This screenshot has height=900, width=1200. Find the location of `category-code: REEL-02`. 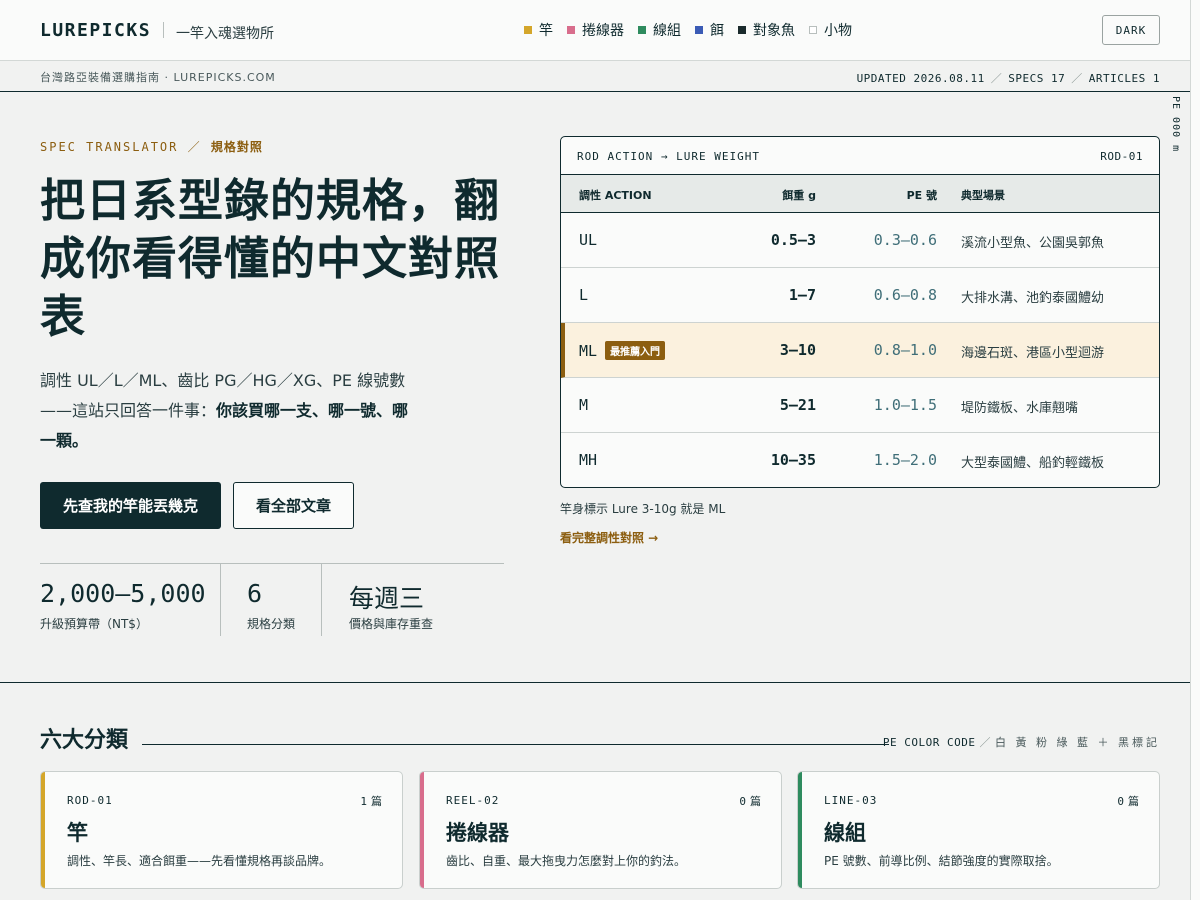

category-code: REEL-02 is located at coordinates (473, 800).